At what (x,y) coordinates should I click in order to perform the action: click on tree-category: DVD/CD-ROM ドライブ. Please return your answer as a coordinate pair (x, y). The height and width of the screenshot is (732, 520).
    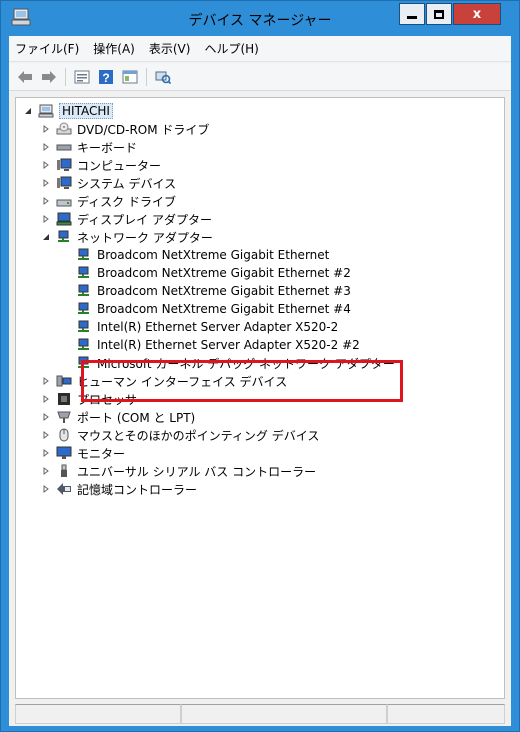
    Looking at the image, I should click on (124, 129).